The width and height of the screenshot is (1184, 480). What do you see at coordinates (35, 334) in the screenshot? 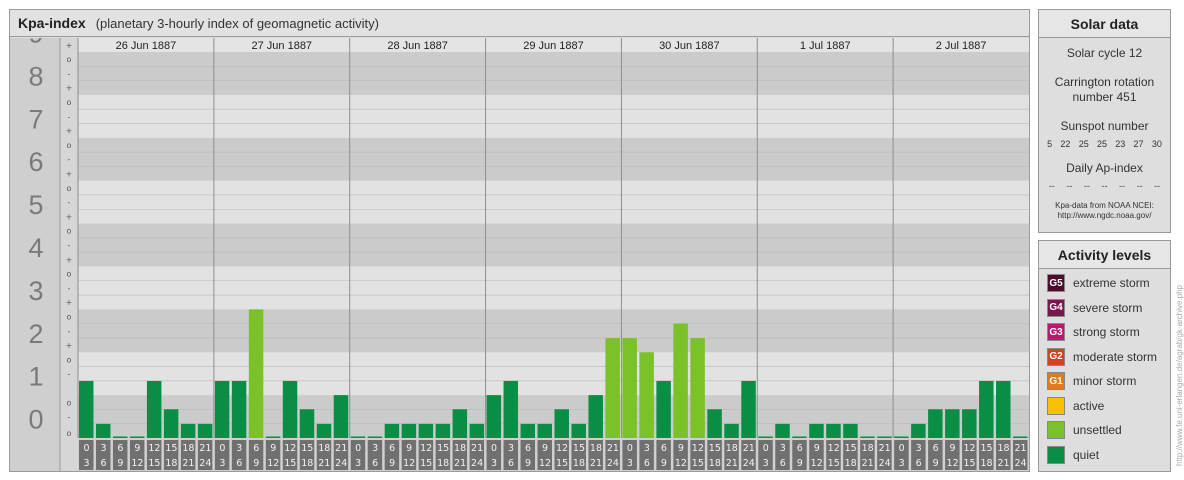
I see `y-tick-label: 2` at bounding box center [35, 334].